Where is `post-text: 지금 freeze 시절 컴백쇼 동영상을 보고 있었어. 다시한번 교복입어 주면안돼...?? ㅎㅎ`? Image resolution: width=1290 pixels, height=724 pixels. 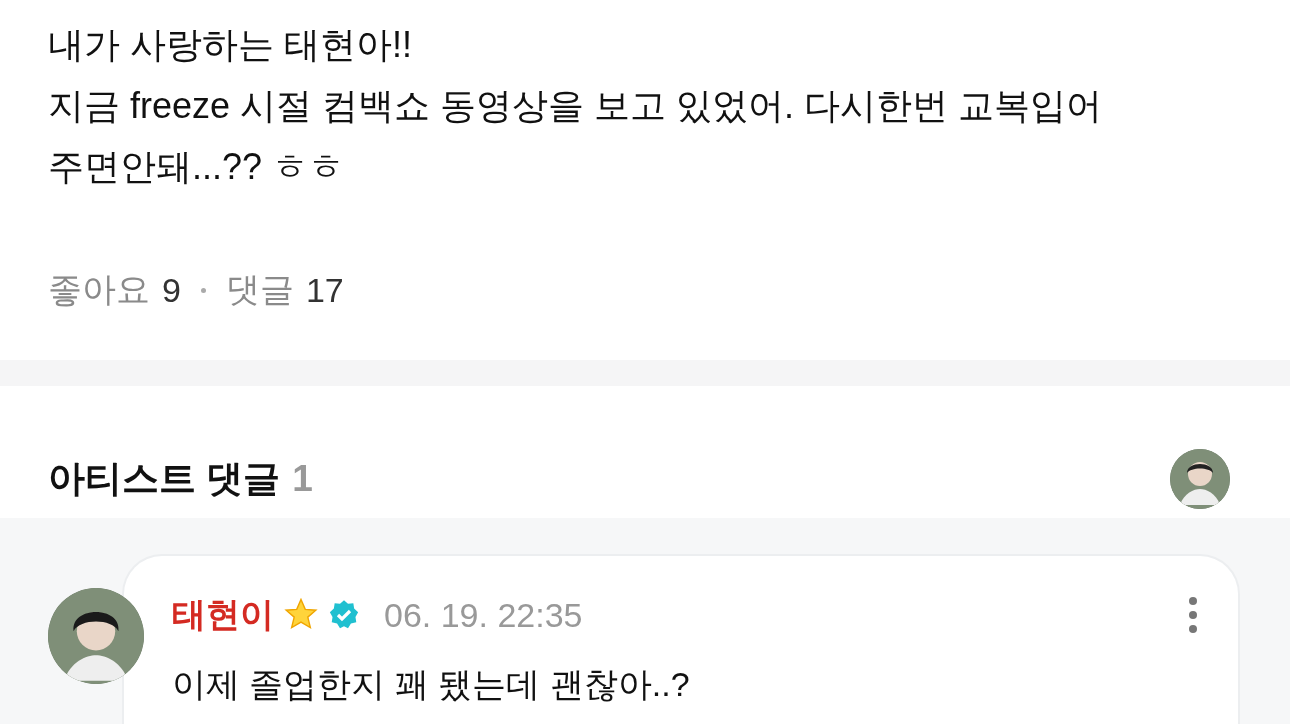 post-text: 지금 freeze 시절 컴백쇼 동영상을 보고 있었어. 다시한번 교복입어 주면안돼...?? ㅎㅎ is located at coordinates (576, 136).